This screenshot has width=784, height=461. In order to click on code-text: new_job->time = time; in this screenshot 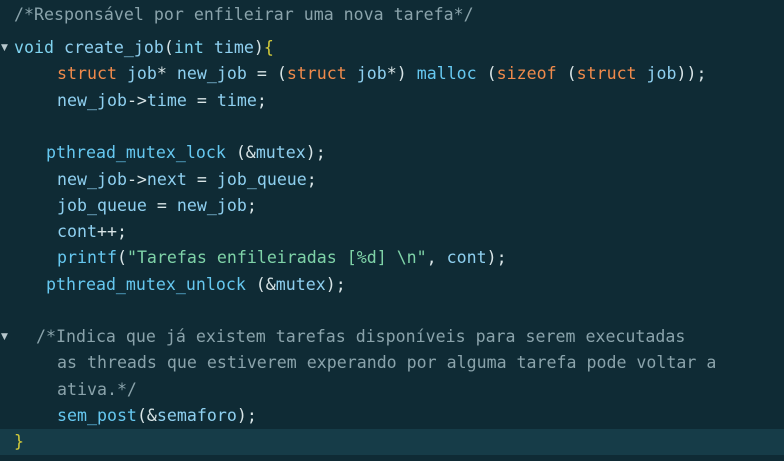, I will do `click(162, 101)`.